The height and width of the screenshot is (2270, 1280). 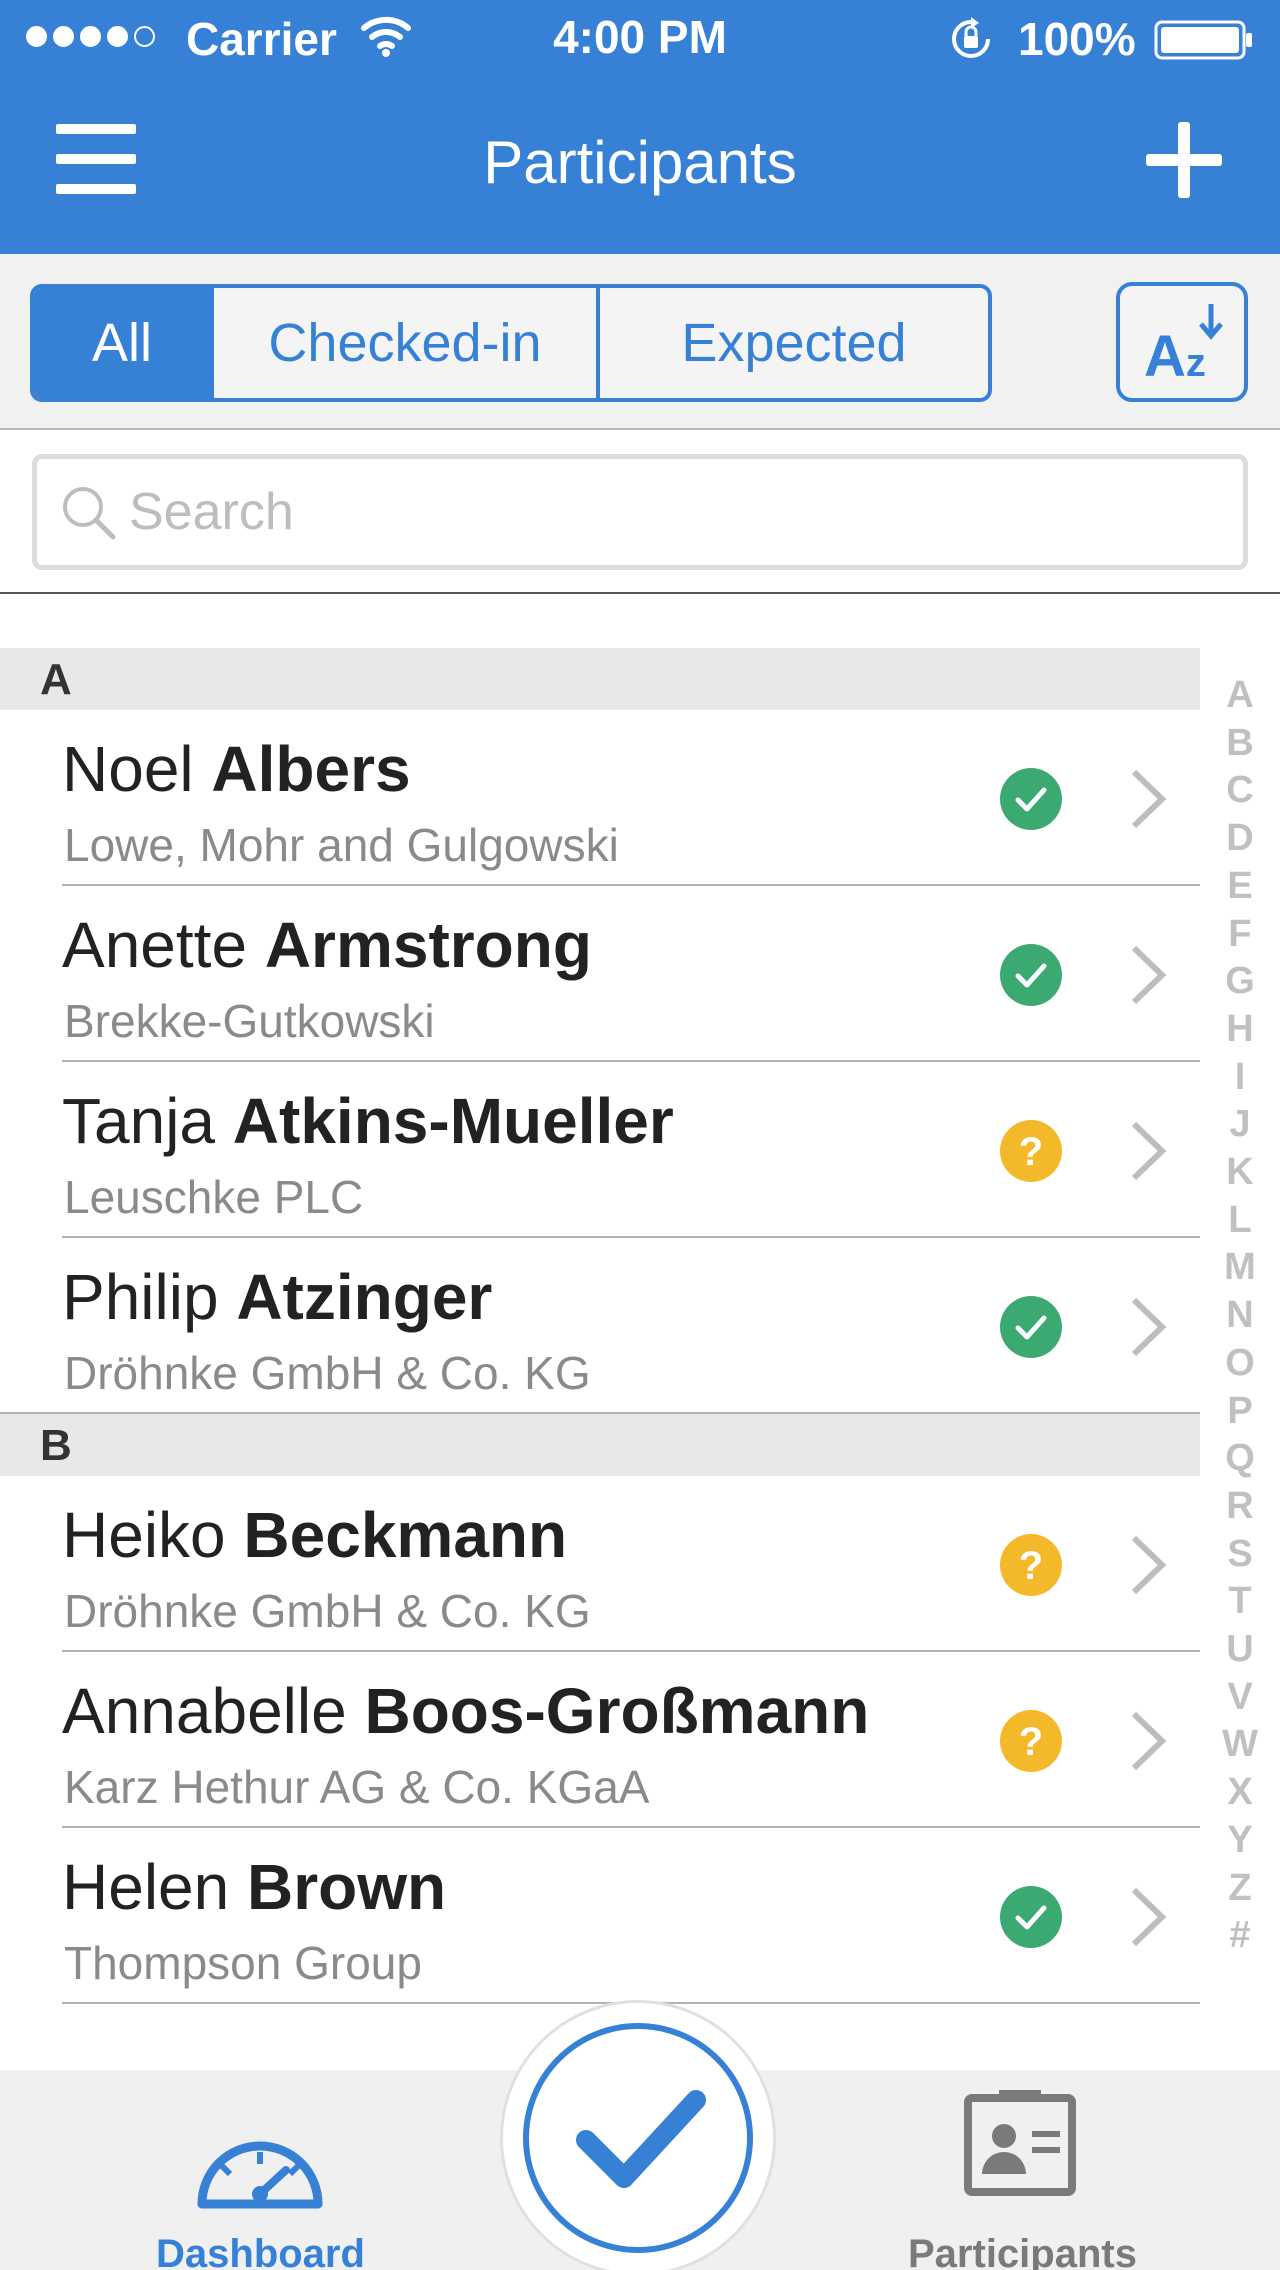 I want to click on index-letter: D, so click(x=1239, y=839).